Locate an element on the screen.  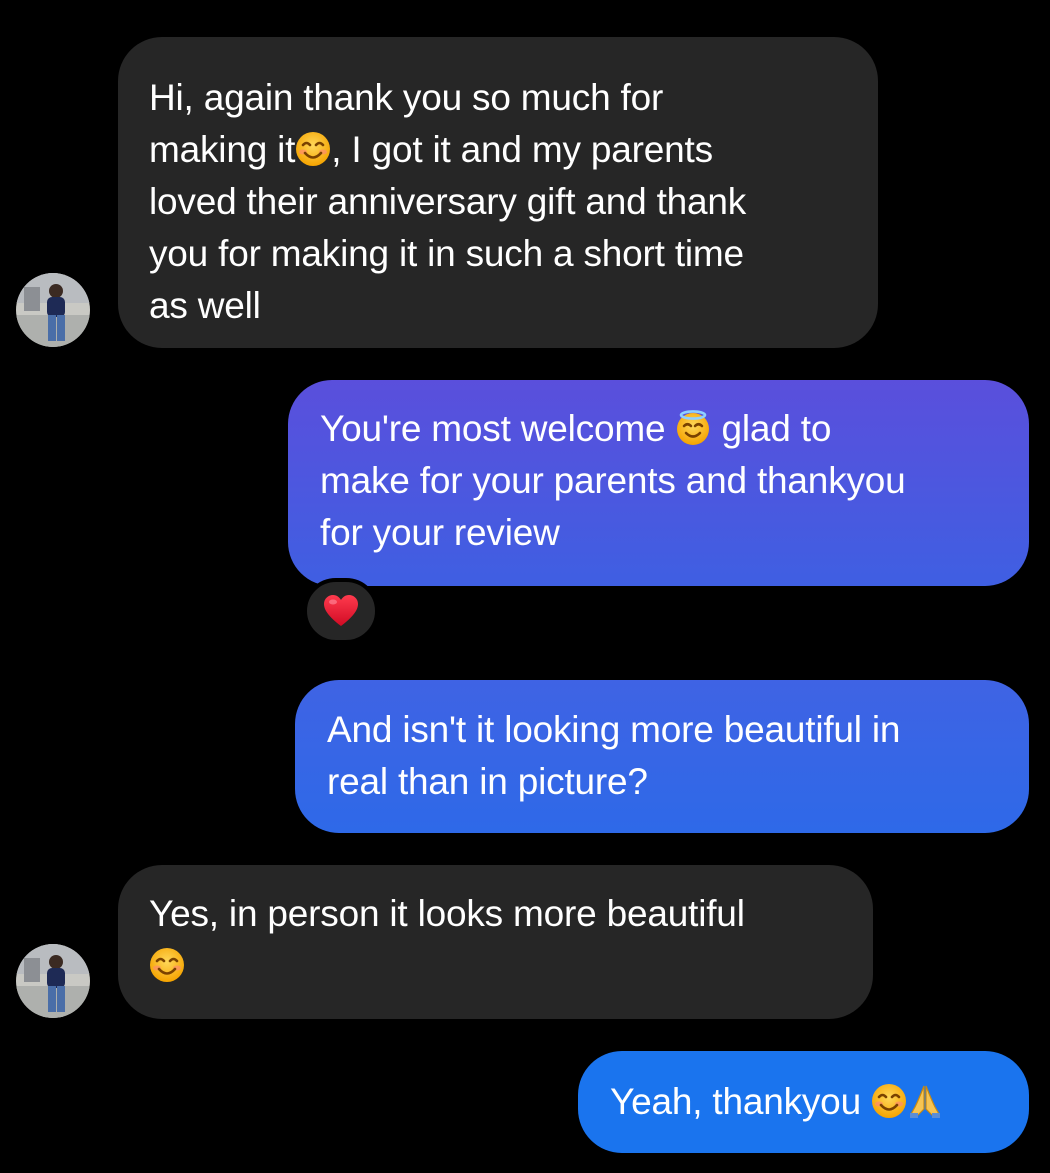
folded-hands-icon is located at coordinates (925, 1101).